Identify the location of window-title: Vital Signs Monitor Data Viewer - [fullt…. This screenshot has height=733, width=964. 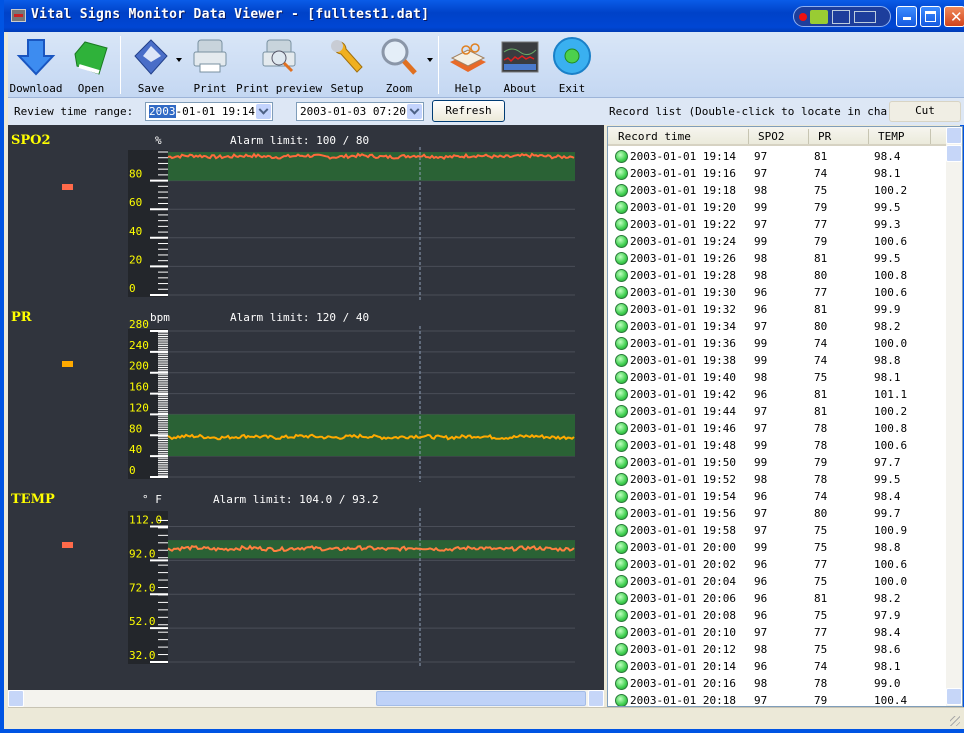
(230, 14).